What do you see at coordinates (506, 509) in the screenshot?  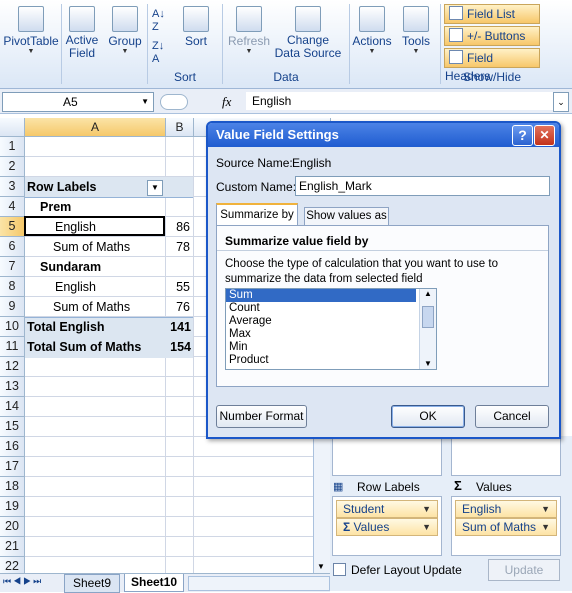 I see `field-item-english: English ▼` at bounding box center [506, 509].